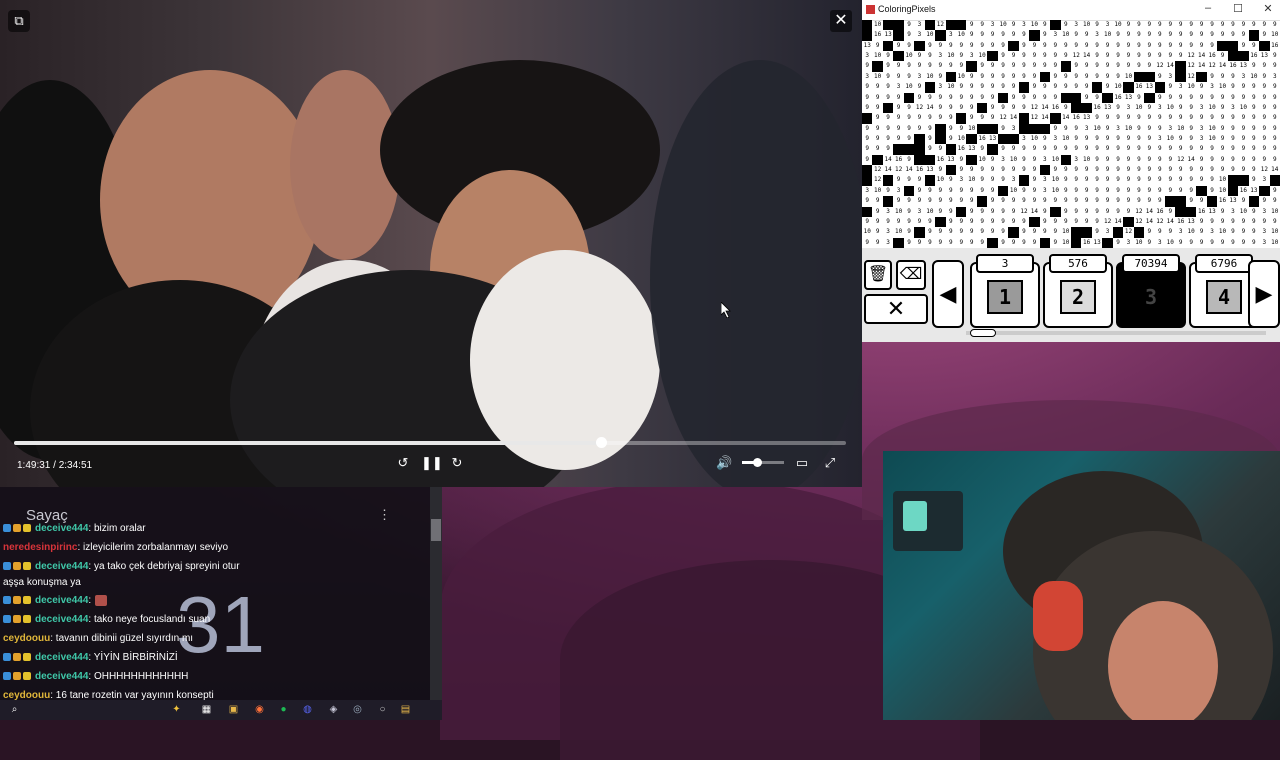 Image resolution: width=1280 pixels, height=760 pixels. I want to click on volume-handle, so click(757, 462).